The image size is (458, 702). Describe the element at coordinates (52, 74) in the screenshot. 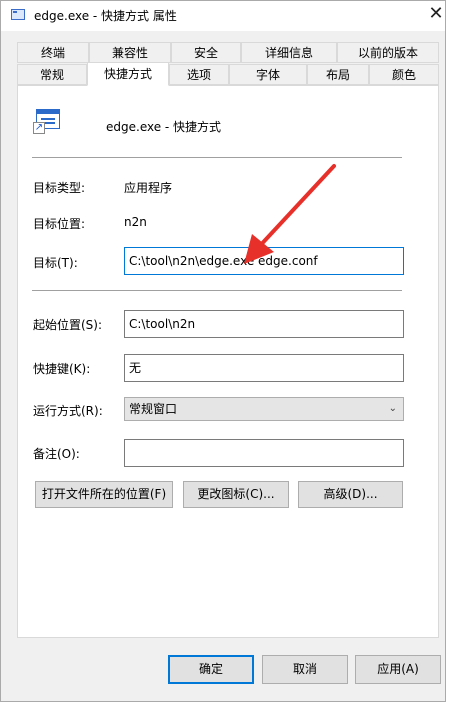

I see `tab-general: 常规` at that location.